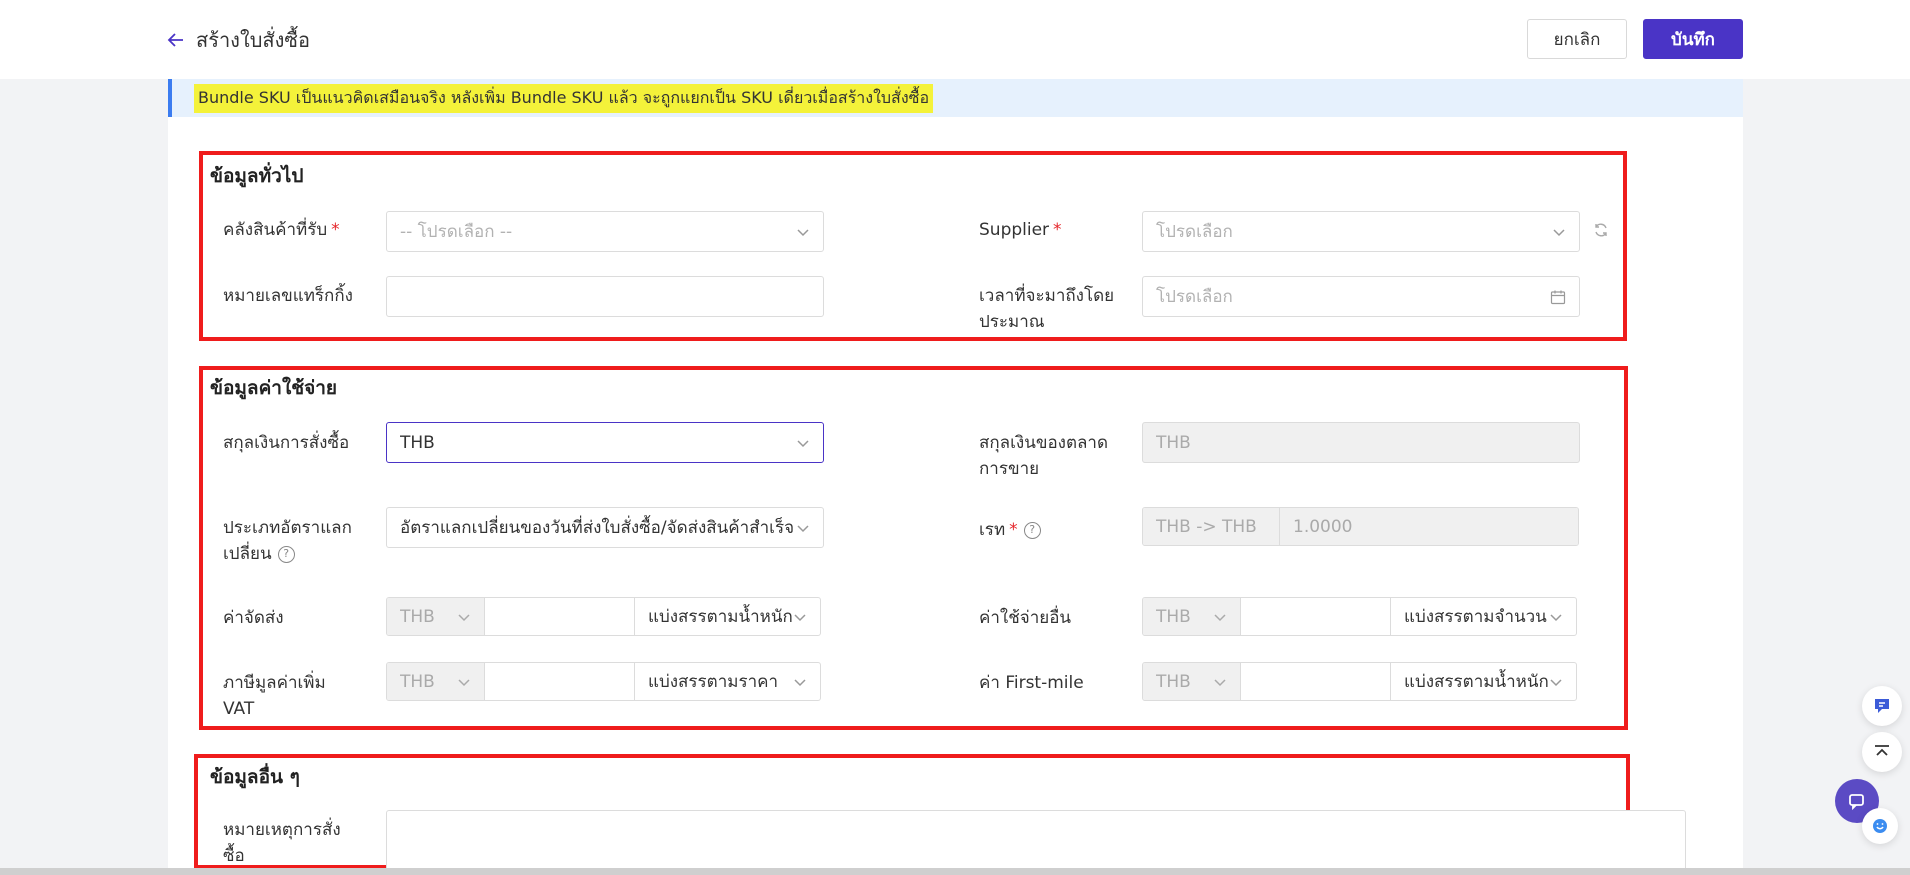 The height and width of the screenshot is (875, 1910). I want to click on other-split-select: แบ่งสรรตามจำนวน, so click(1483, 616).